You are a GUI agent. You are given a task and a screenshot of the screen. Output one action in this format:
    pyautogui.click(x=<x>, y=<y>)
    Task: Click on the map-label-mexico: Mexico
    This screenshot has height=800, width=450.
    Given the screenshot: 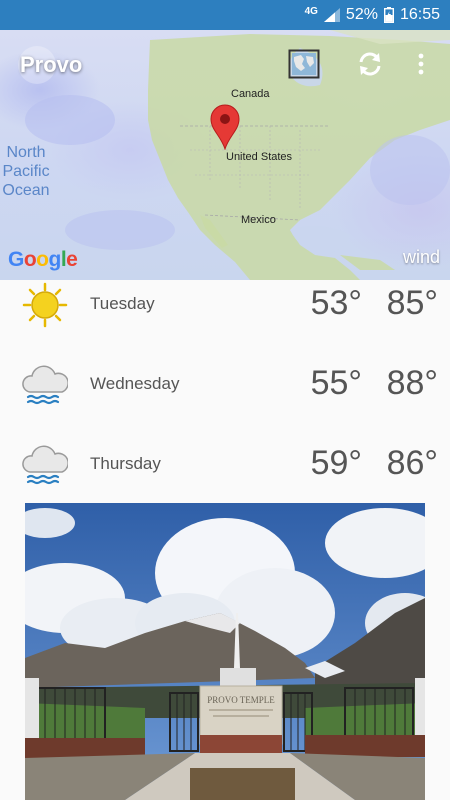 What is the action you would take?
    pyautogui.click(x=258, y=220)
    